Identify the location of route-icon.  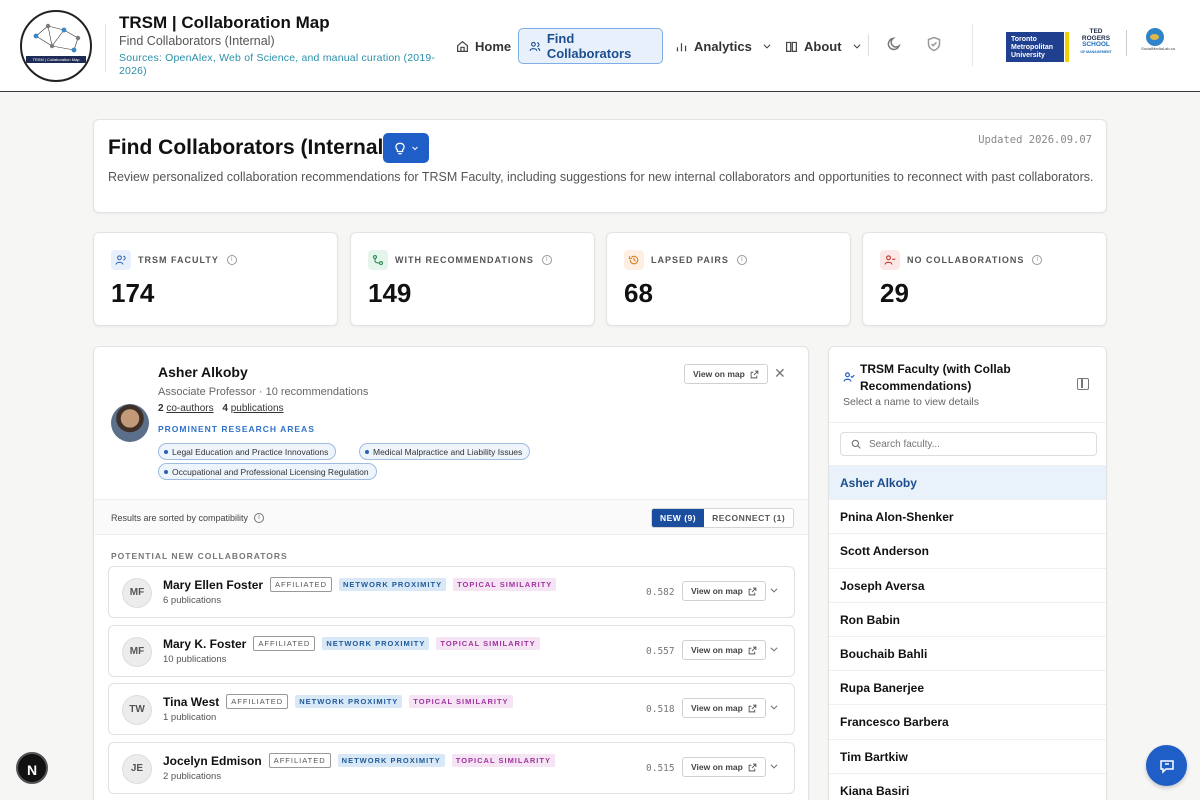
(378, 260).